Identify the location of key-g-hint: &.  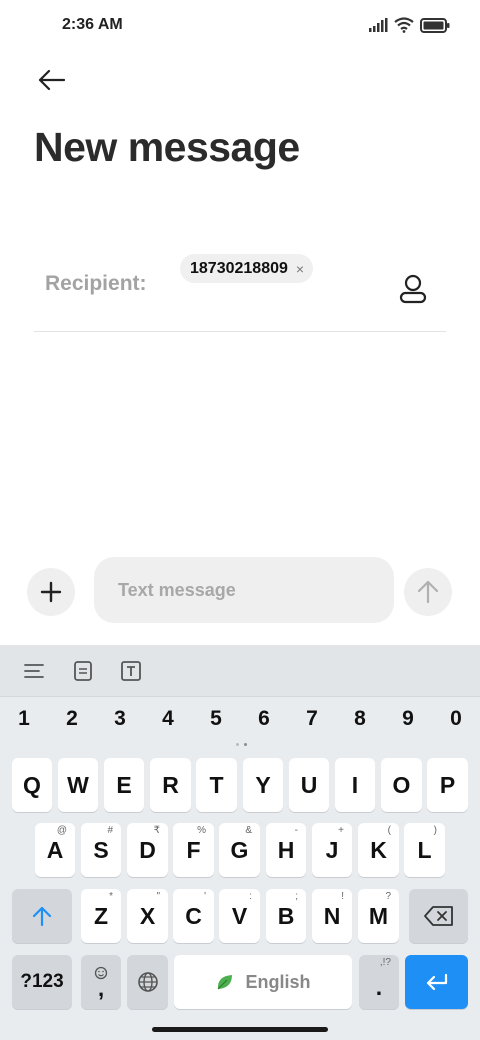
(248, 830).